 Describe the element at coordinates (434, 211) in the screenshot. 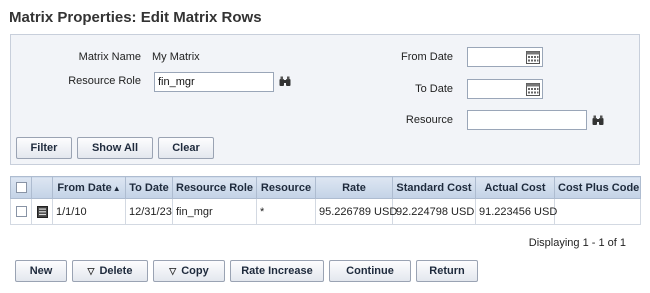

I see `cell-standard-cost: 92.224798 USD` at that location.